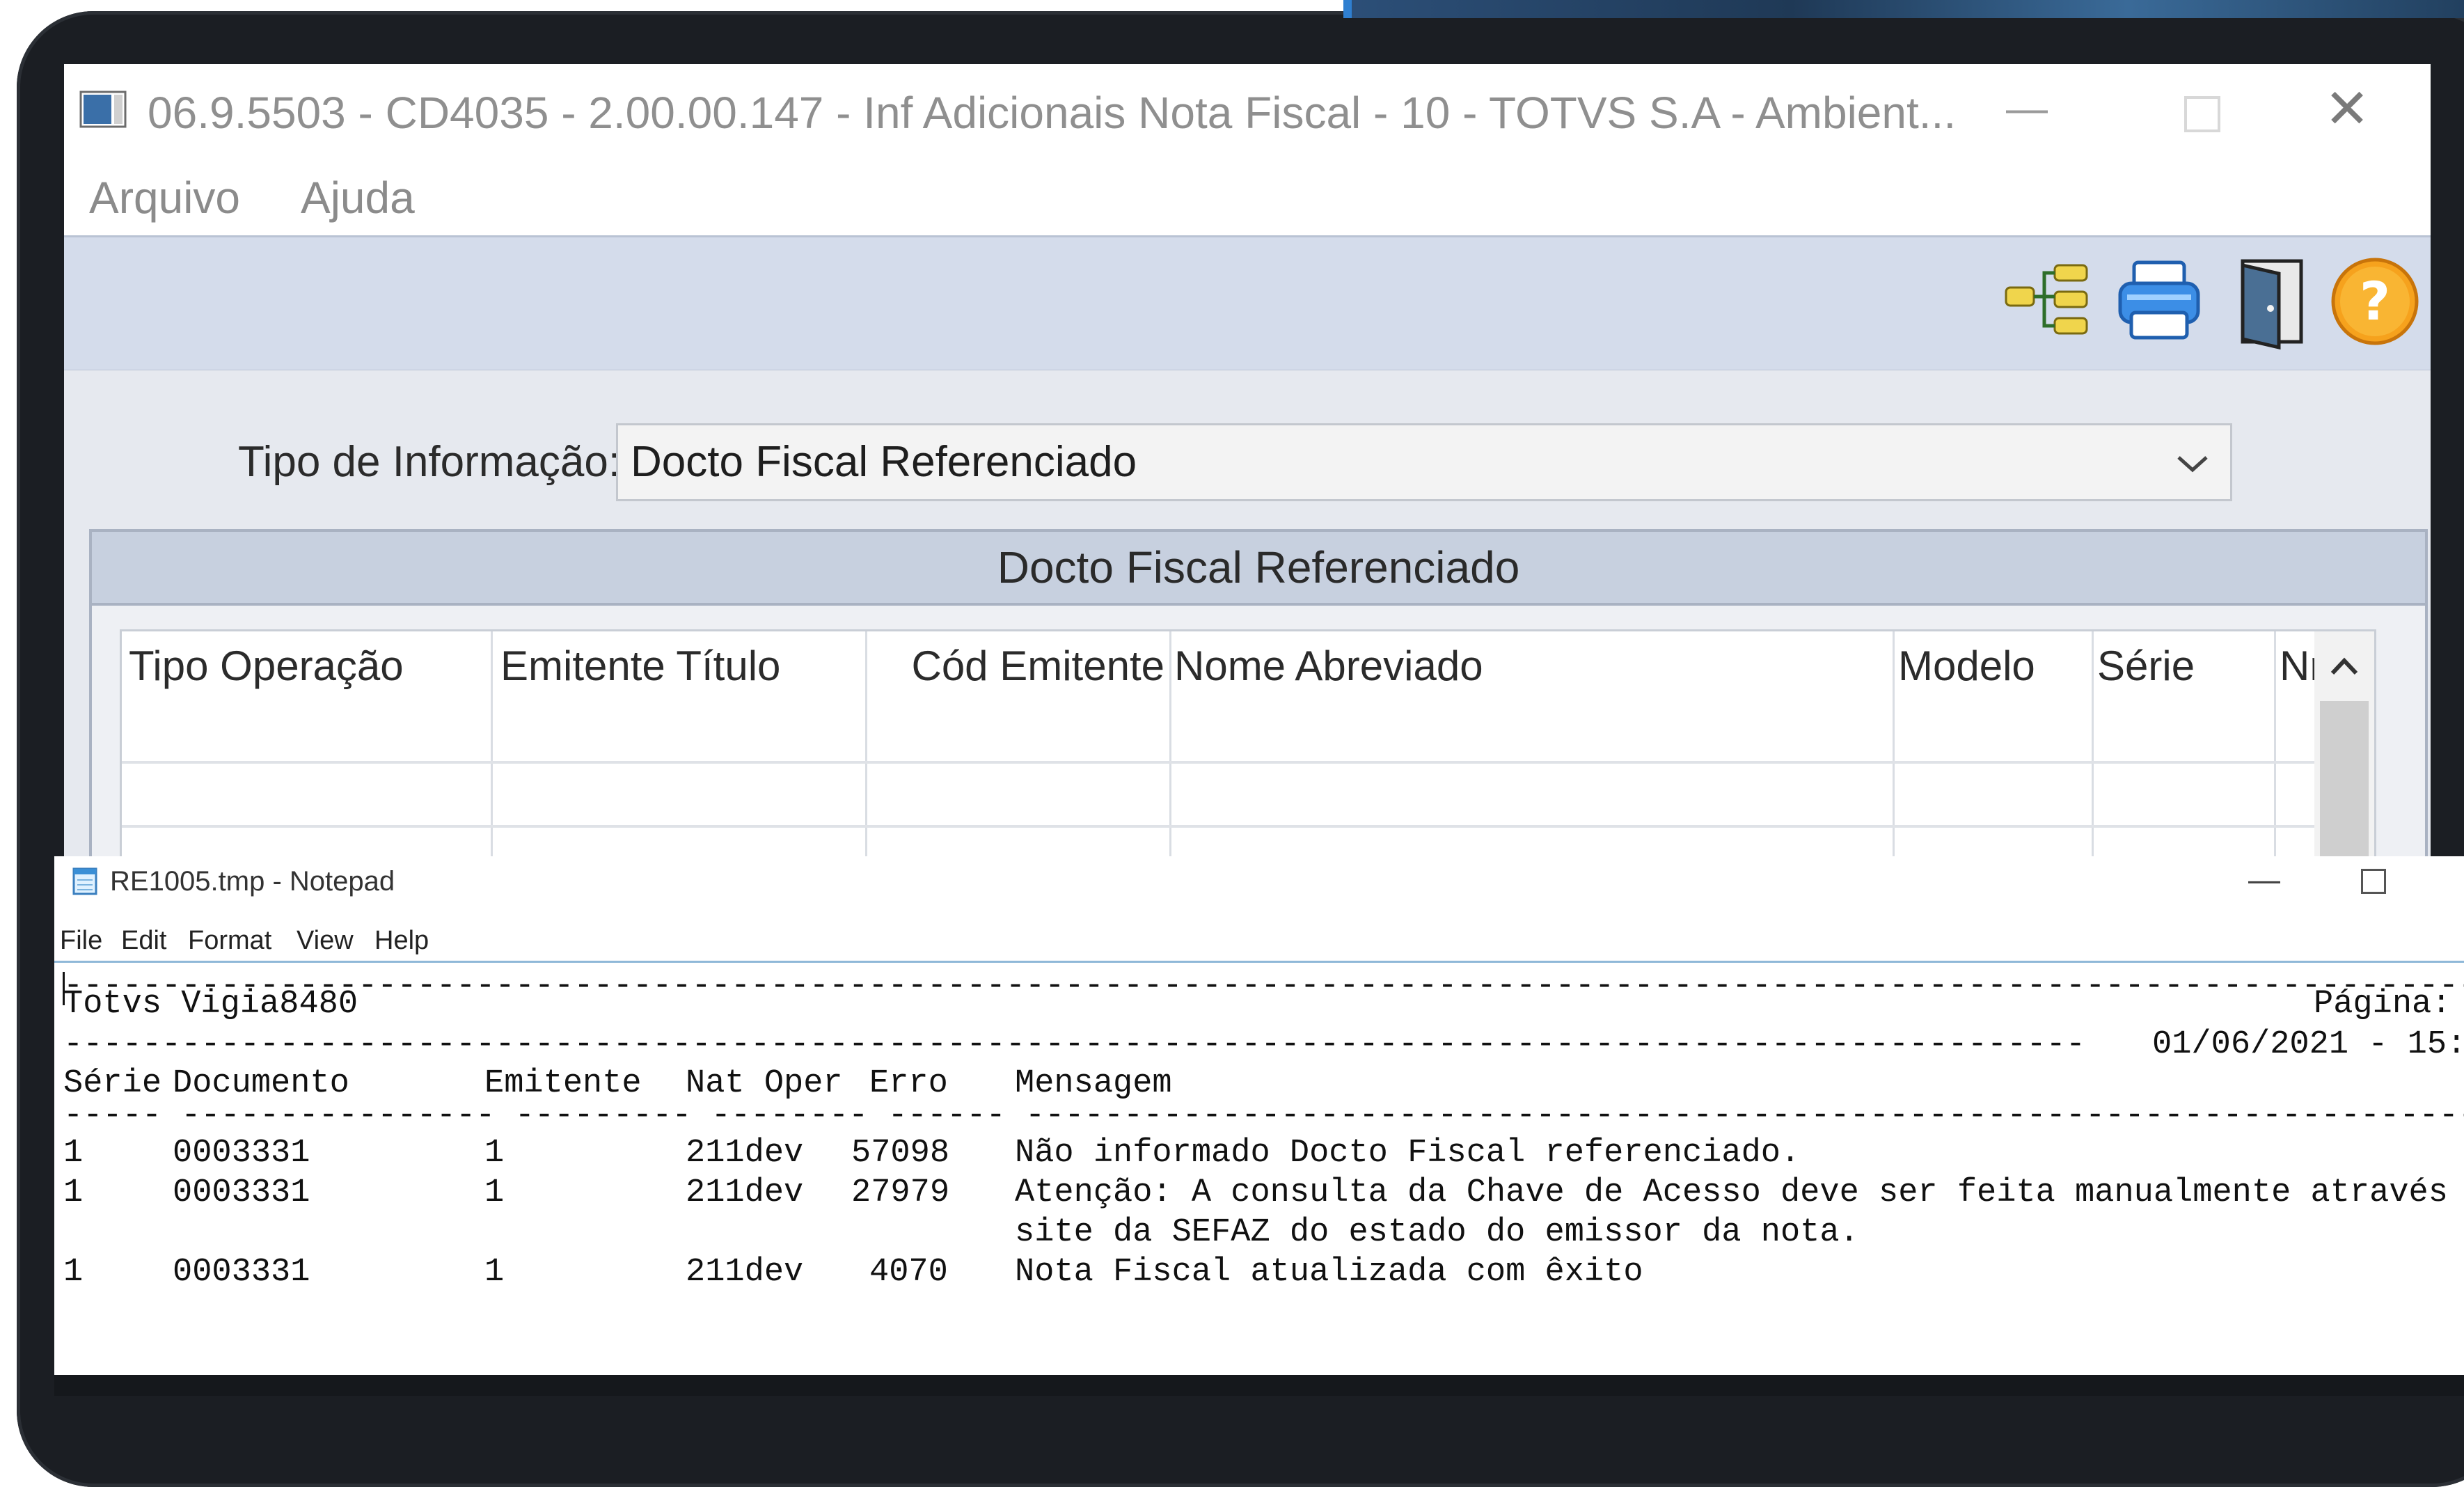  Describe the element at coordinates (2347, 112) in the screenshot. I see `close-button: ✕` at that location.